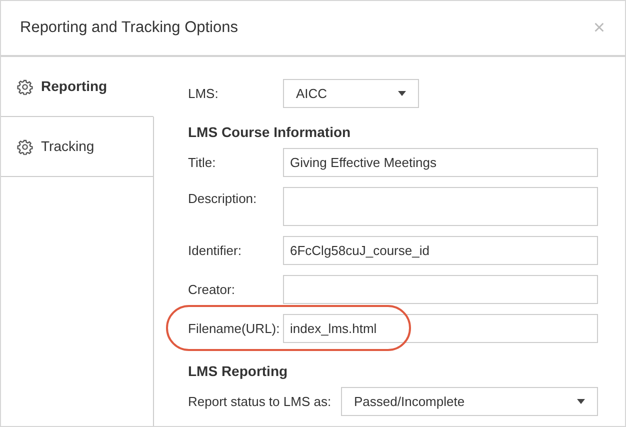 The height and width of the screenshot is (427, 626). I want to click on lms-dropdown: AICC, so click(351, 93).